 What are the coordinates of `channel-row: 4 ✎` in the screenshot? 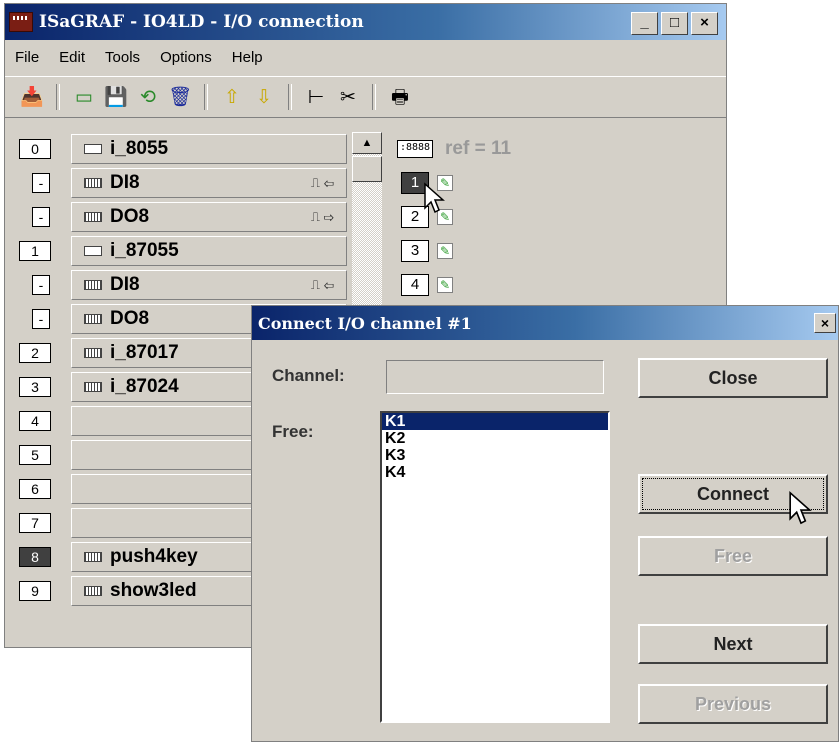 It's located at (497, 285).